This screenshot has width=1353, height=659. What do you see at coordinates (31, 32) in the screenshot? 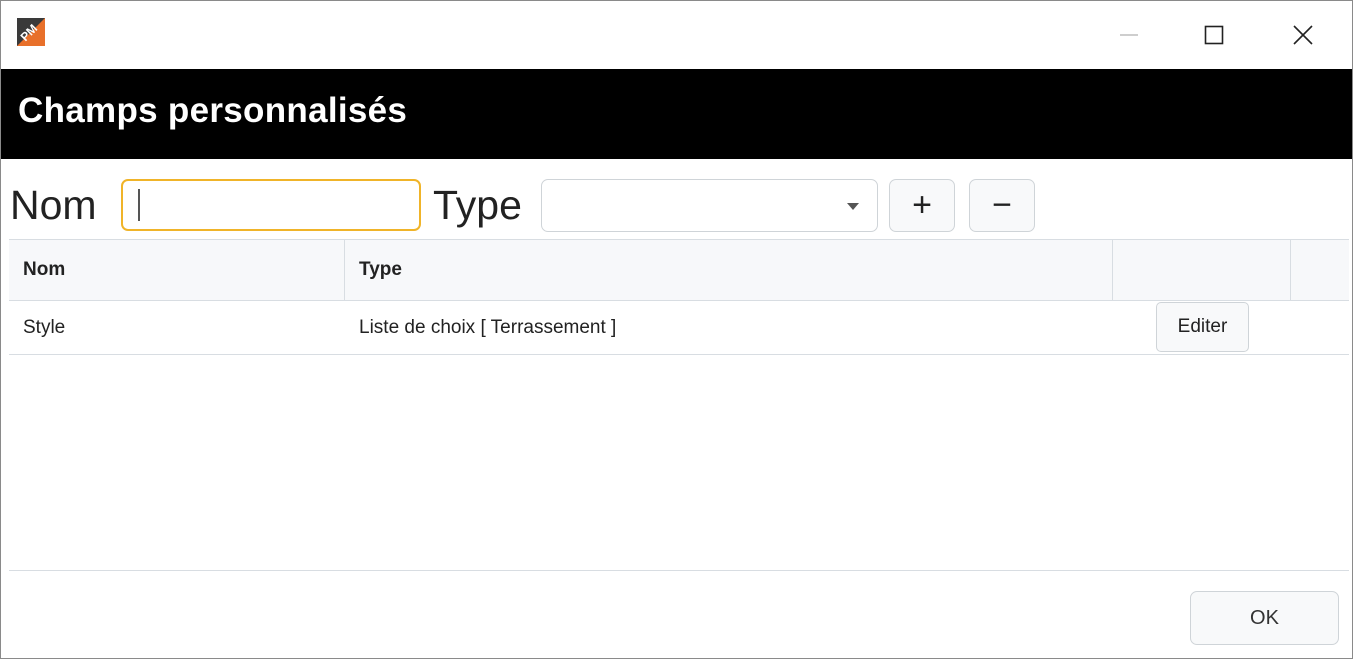
I see `app-logo-icon: PM` at bounding box center [31, 32].